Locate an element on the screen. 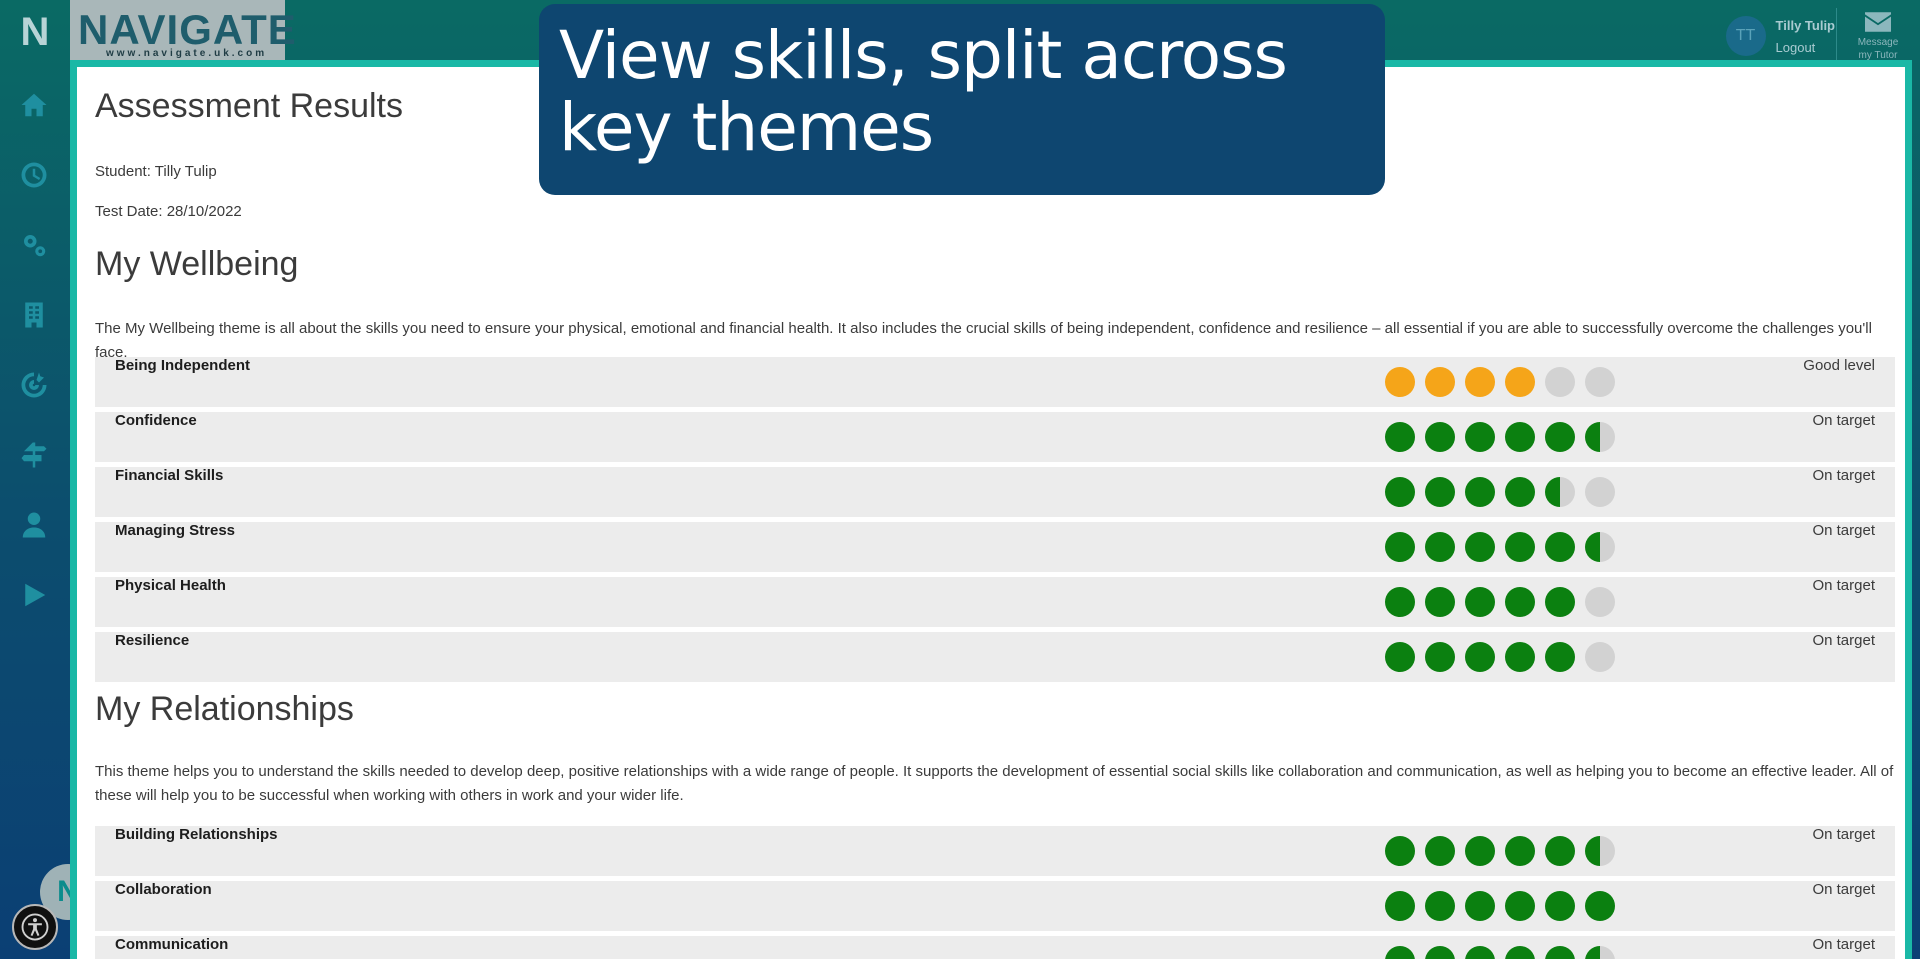  caption-line: key themes is located at coordinates (746, 127).